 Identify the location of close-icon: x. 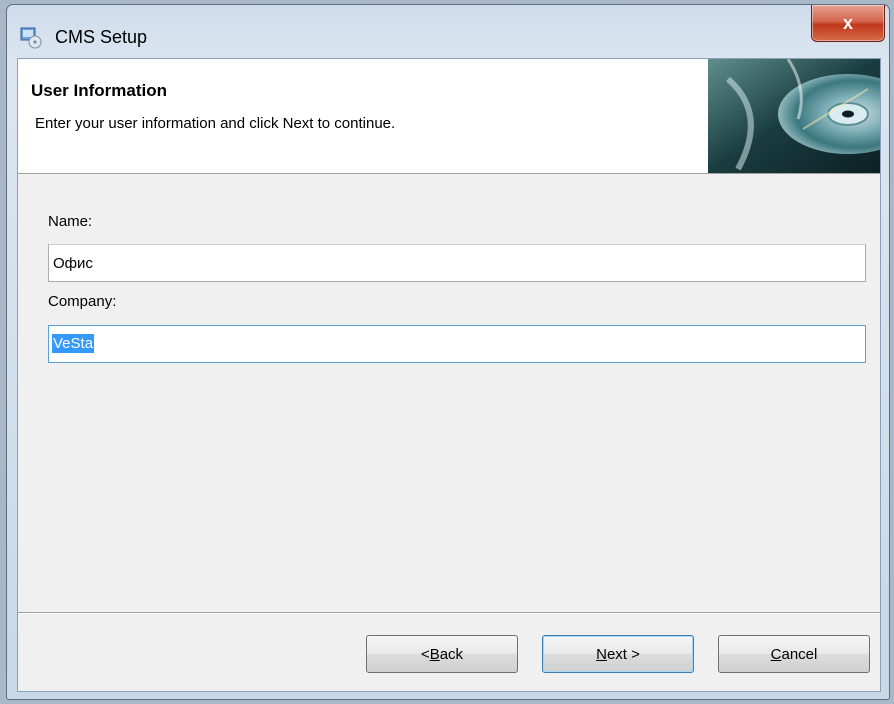
(847, 22).